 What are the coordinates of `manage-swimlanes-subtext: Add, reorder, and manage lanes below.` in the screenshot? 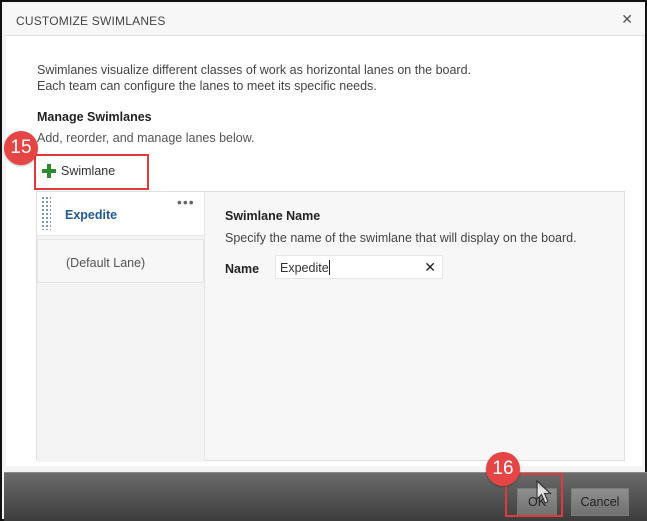 It's located at (146, 138).